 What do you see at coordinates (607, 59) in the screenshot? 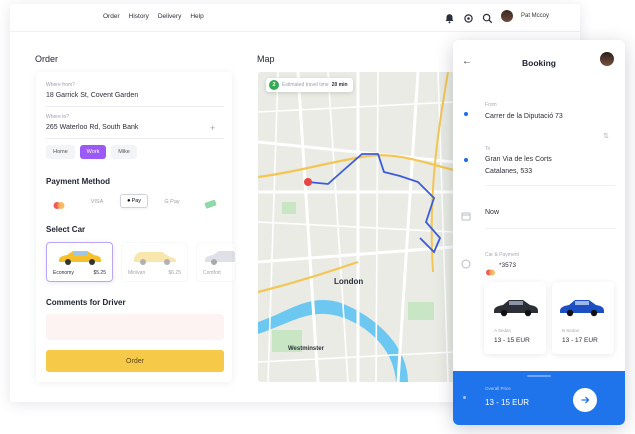
I see `driver-avatar` at bounding box center [607, 59].